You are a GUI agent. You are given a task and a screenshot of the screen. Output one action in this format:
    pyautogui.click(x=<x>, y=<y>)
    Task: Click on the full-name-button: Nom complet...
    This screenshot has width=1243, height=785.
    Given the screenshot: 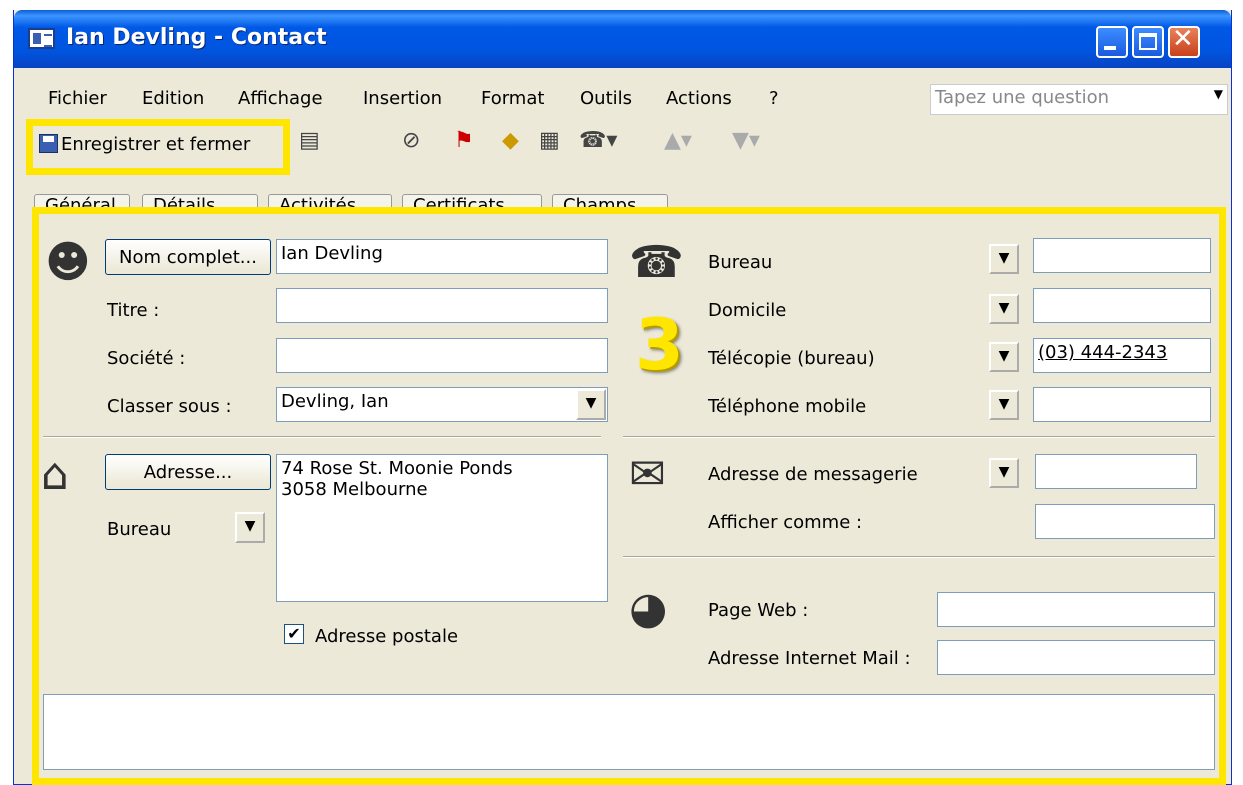 What is the action you would take?
    pyautogui.click(x=188, y=257)
    